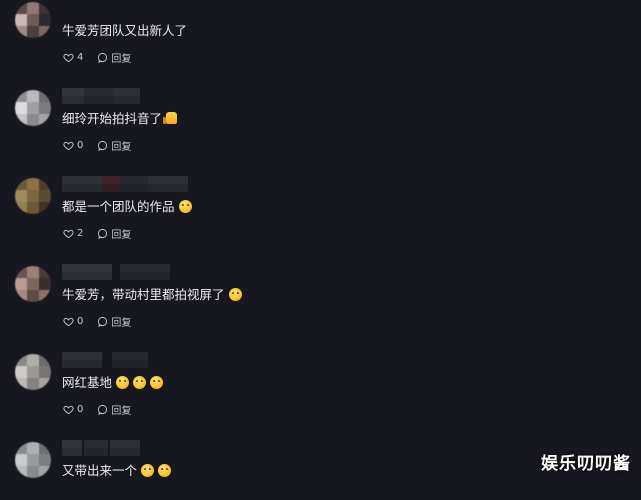 This screenshot has height=500, width=641. What do you see at coordinates (170, 118) in the screenshot?
I see `thumbs-up-emoji-icon` at bounding box center [170, 118].